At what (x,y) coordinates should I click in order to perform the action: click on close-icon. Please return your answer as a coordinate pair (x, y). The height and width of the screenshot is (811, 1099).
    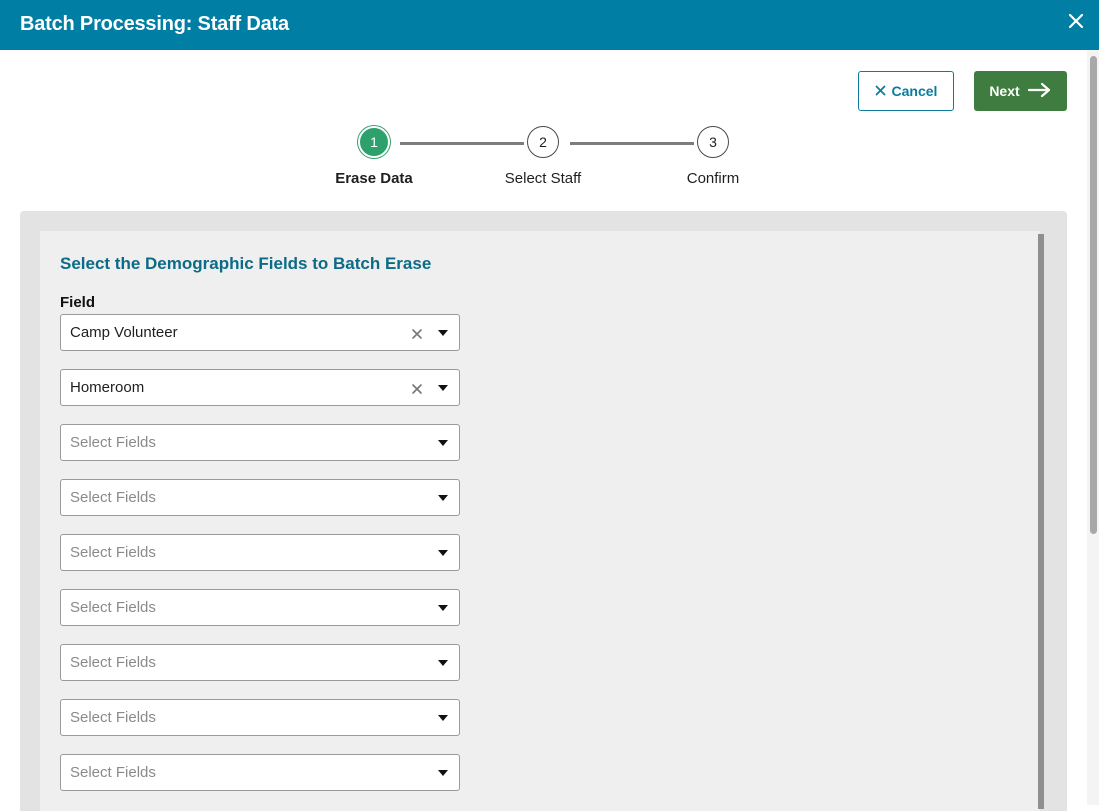
    Looking at the image, I should click on (1076, 21).